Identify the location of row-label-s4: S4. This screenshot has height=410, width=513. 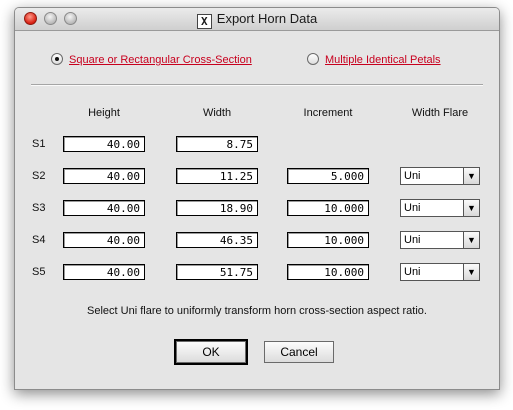
(39, 240).